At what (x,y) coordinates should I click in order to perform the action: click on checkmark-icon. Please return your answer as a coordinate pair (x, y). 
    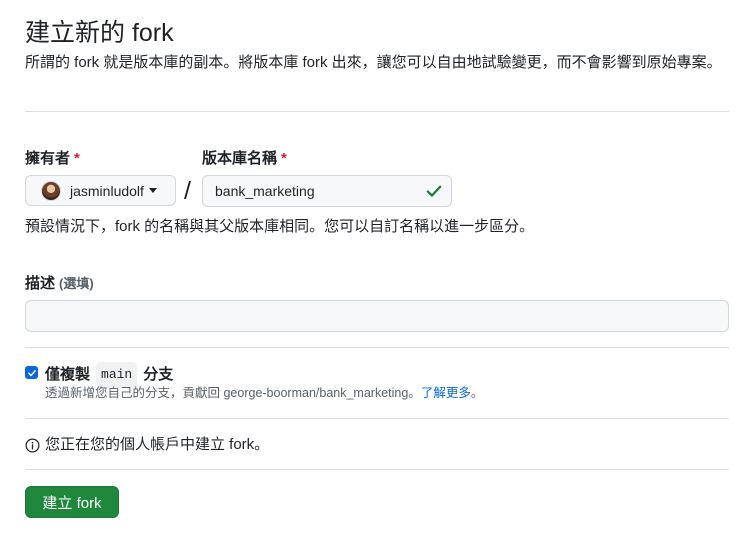
    Looking at the image, I should click on (31, 372).